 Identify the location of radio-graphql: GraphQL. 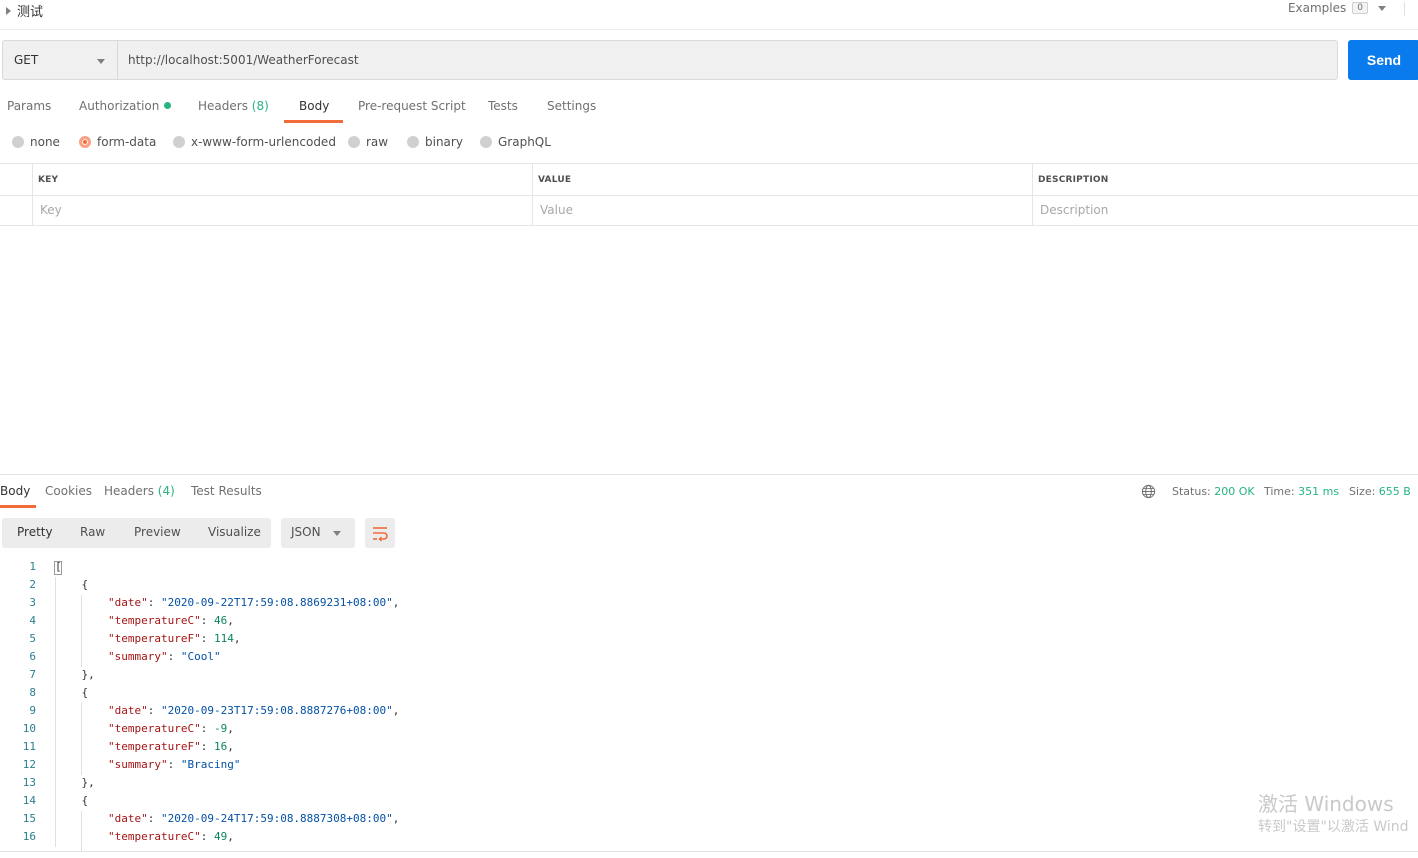
(515, 142).